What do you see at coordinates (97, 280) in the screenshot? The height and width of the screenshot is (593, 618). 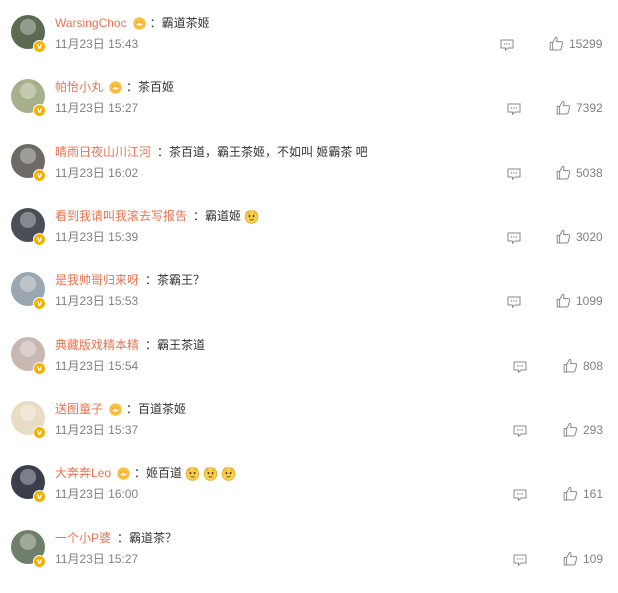 I see `username-link: 是我帅哥归来呀` at bounding box center [97, 280].